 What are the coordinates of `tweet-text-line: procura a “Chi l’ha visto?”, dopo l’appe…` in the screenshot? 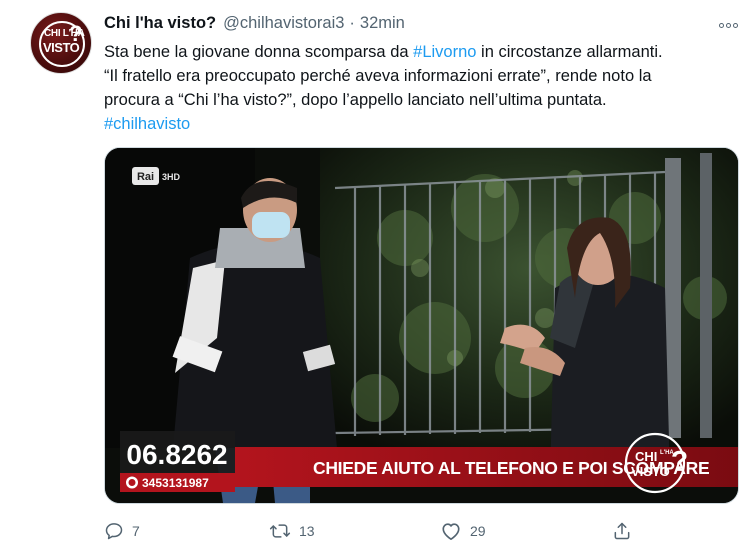 It's located at (355, 100).